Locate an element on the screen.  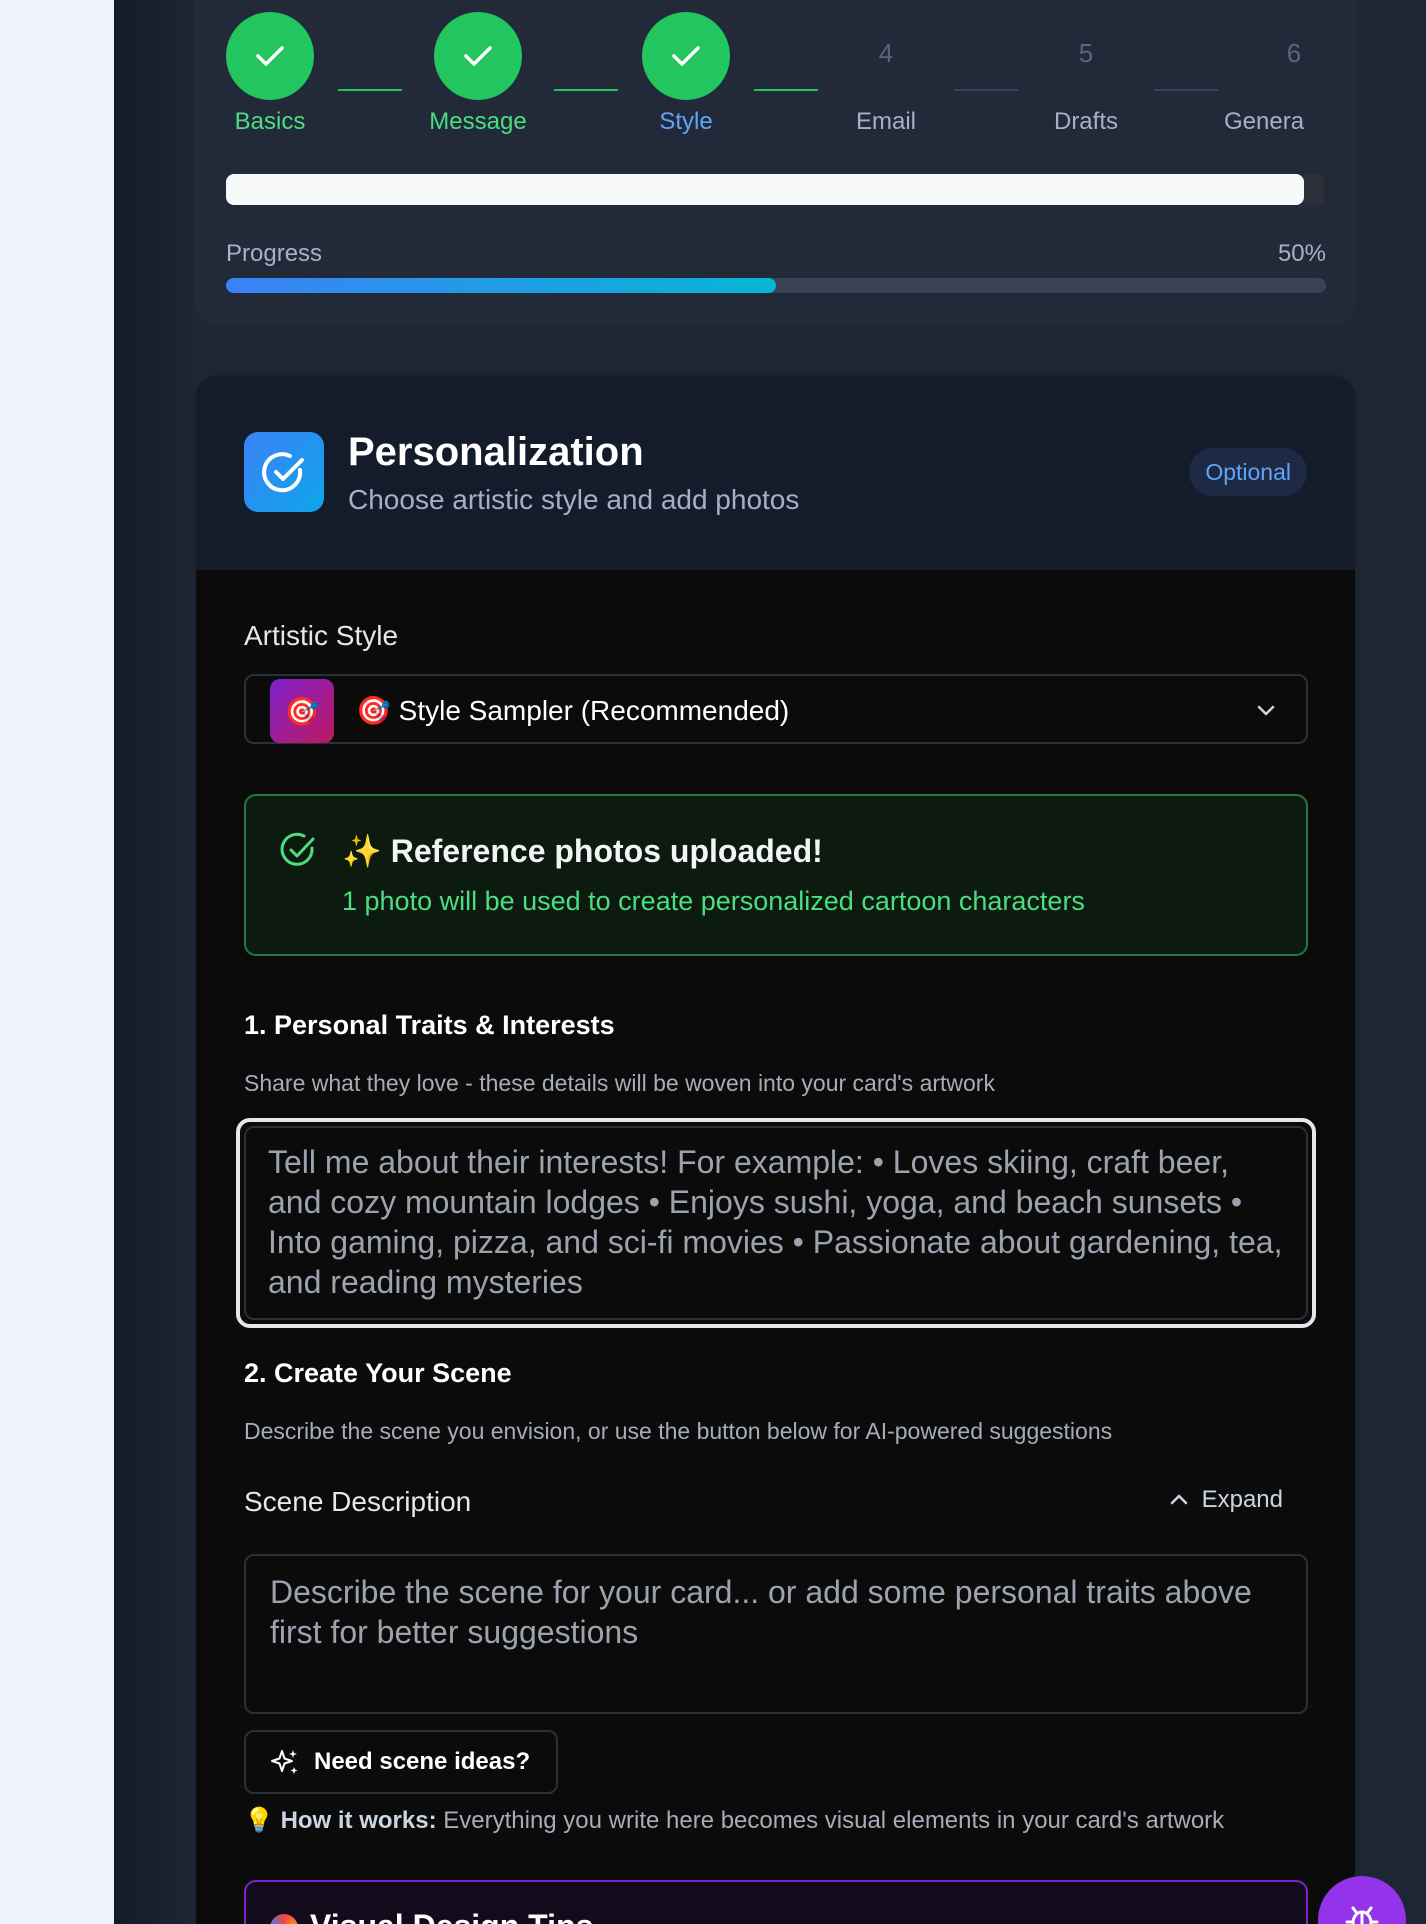
progress-bar-fill is located at coordinates (501, 285).